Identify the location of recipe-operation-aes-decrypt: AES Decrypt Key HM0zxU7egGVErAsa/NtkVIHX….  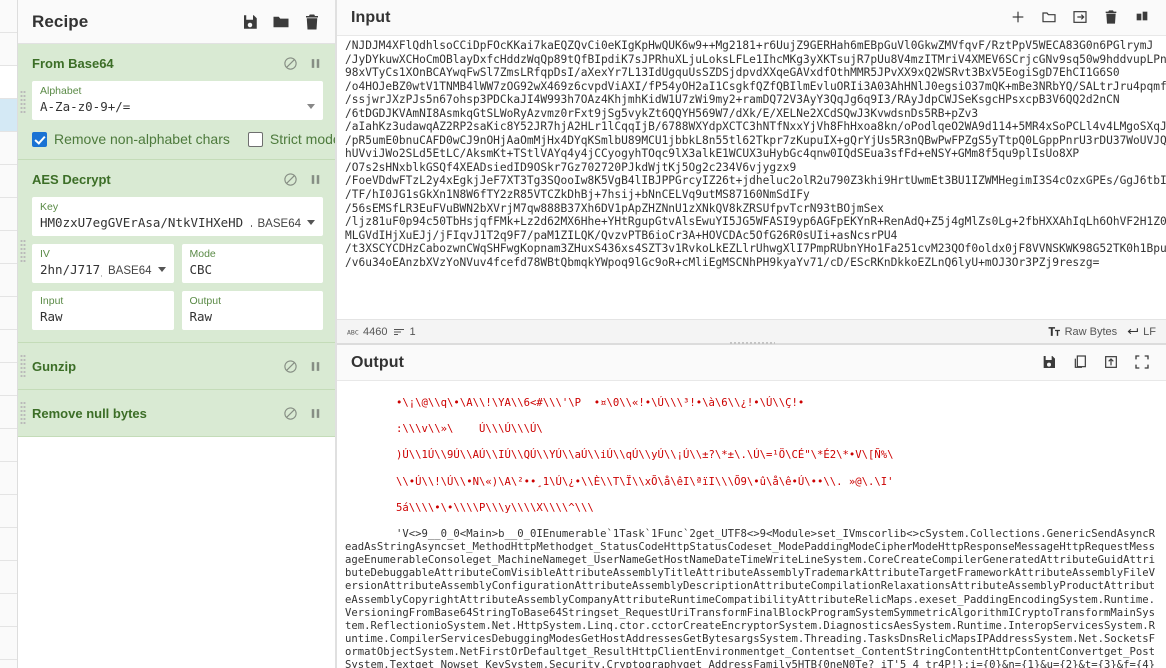
(176, 251).